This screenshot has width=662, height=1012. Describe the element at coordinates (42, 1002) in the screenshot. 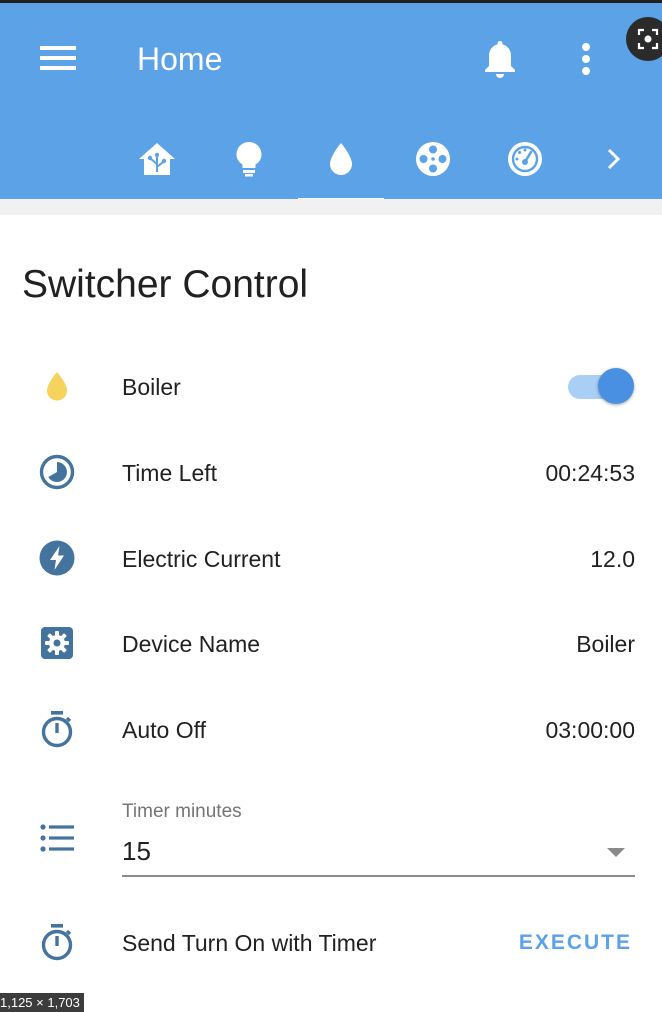

I see `image-size-badge: 1,125 × 1,703` at that location.